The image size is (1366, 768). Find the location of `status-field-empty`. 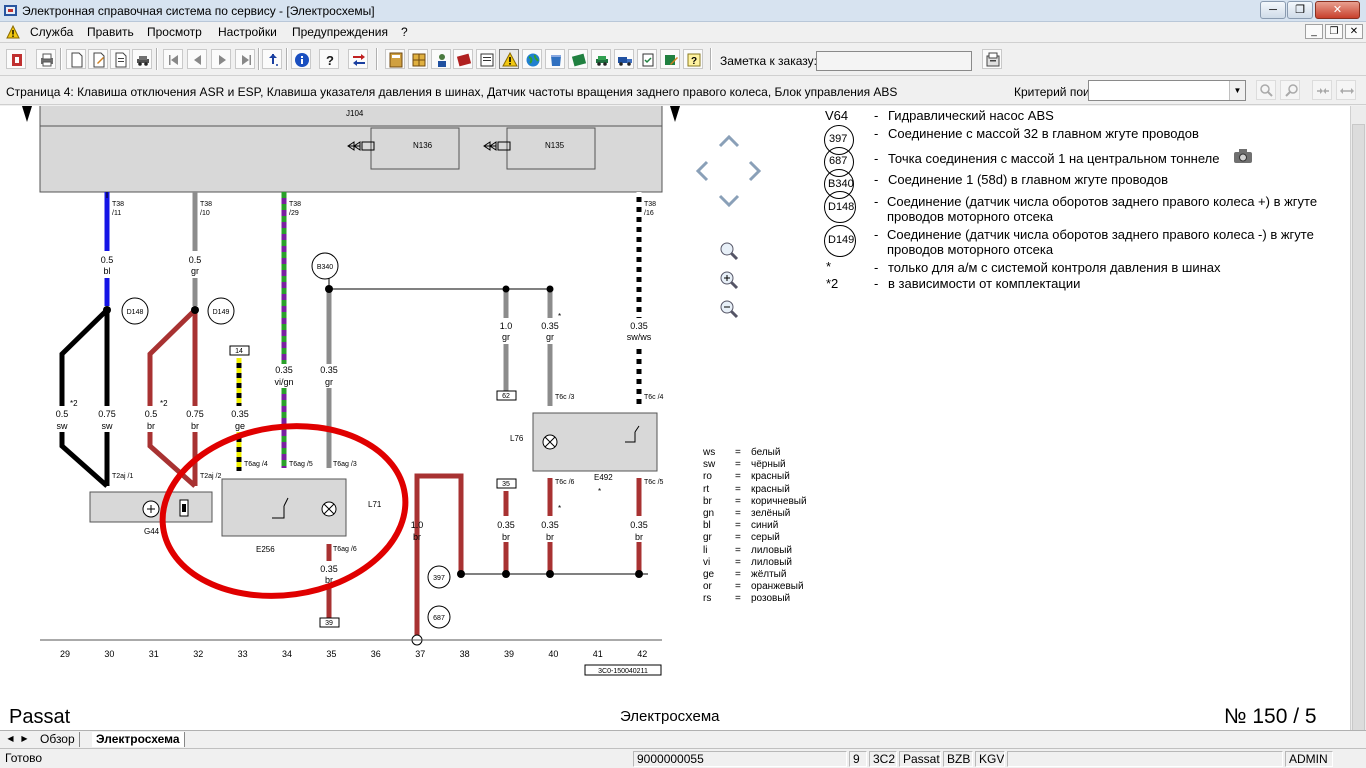

status-field-empty is located at coordinates (1145, 759).